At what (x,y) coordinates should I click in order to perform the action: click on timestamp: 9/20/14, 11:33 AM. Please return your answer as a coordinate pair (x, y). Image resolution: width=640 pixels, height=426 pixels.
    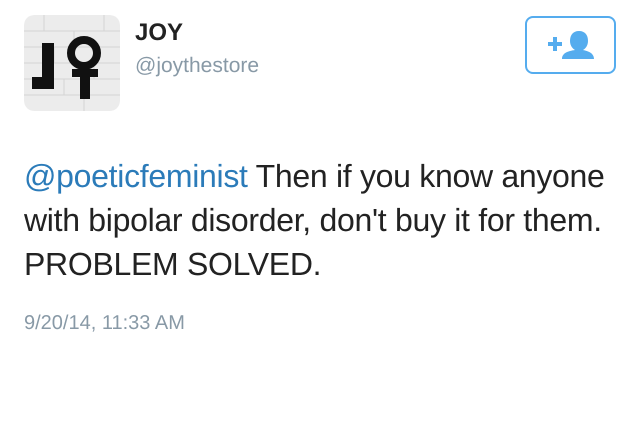
    Looking at the image, I should click on (104, 323).